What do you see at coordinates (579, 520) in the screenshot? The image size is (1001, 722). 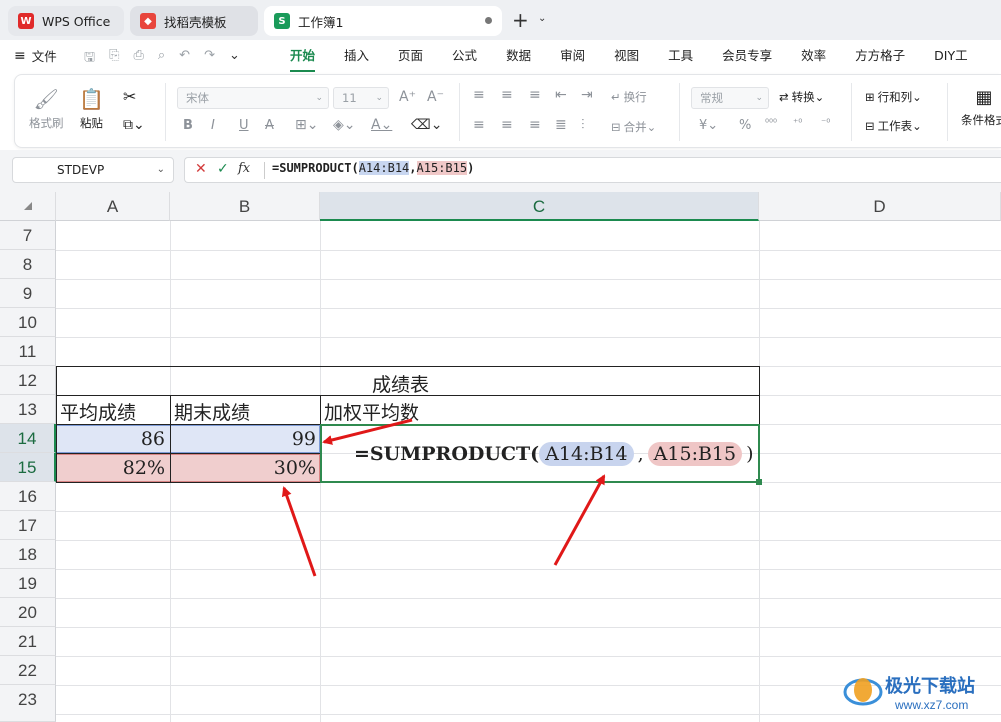 I see `arrow-to-formula` at bounding box center [579, 520].